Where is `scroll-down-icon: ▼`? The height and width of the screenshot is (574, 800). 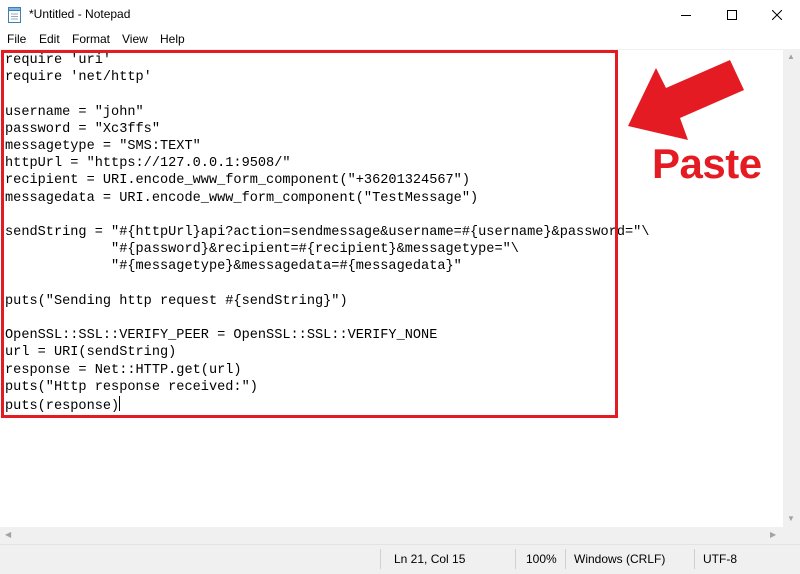
scroll-down-icon: ▼ is located at coordinates (791, 519).